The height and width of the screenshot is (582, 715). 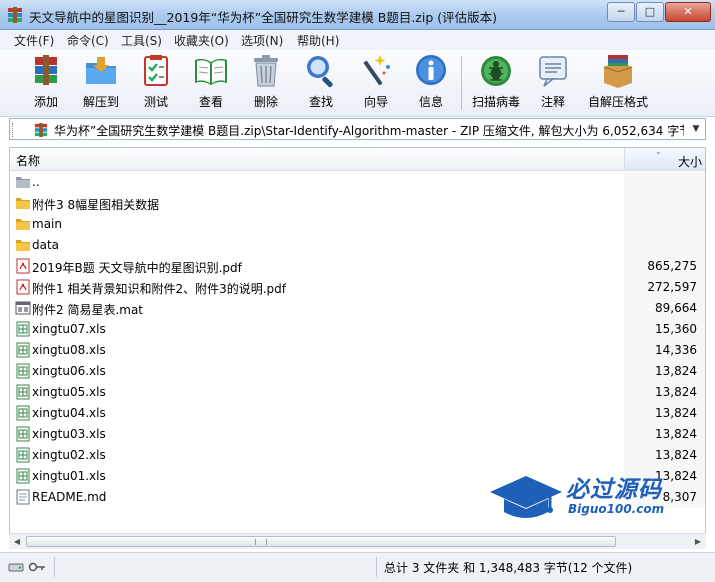 I want to click on virus-scan-button: 扫描病毒, so click(x=496, y=81).